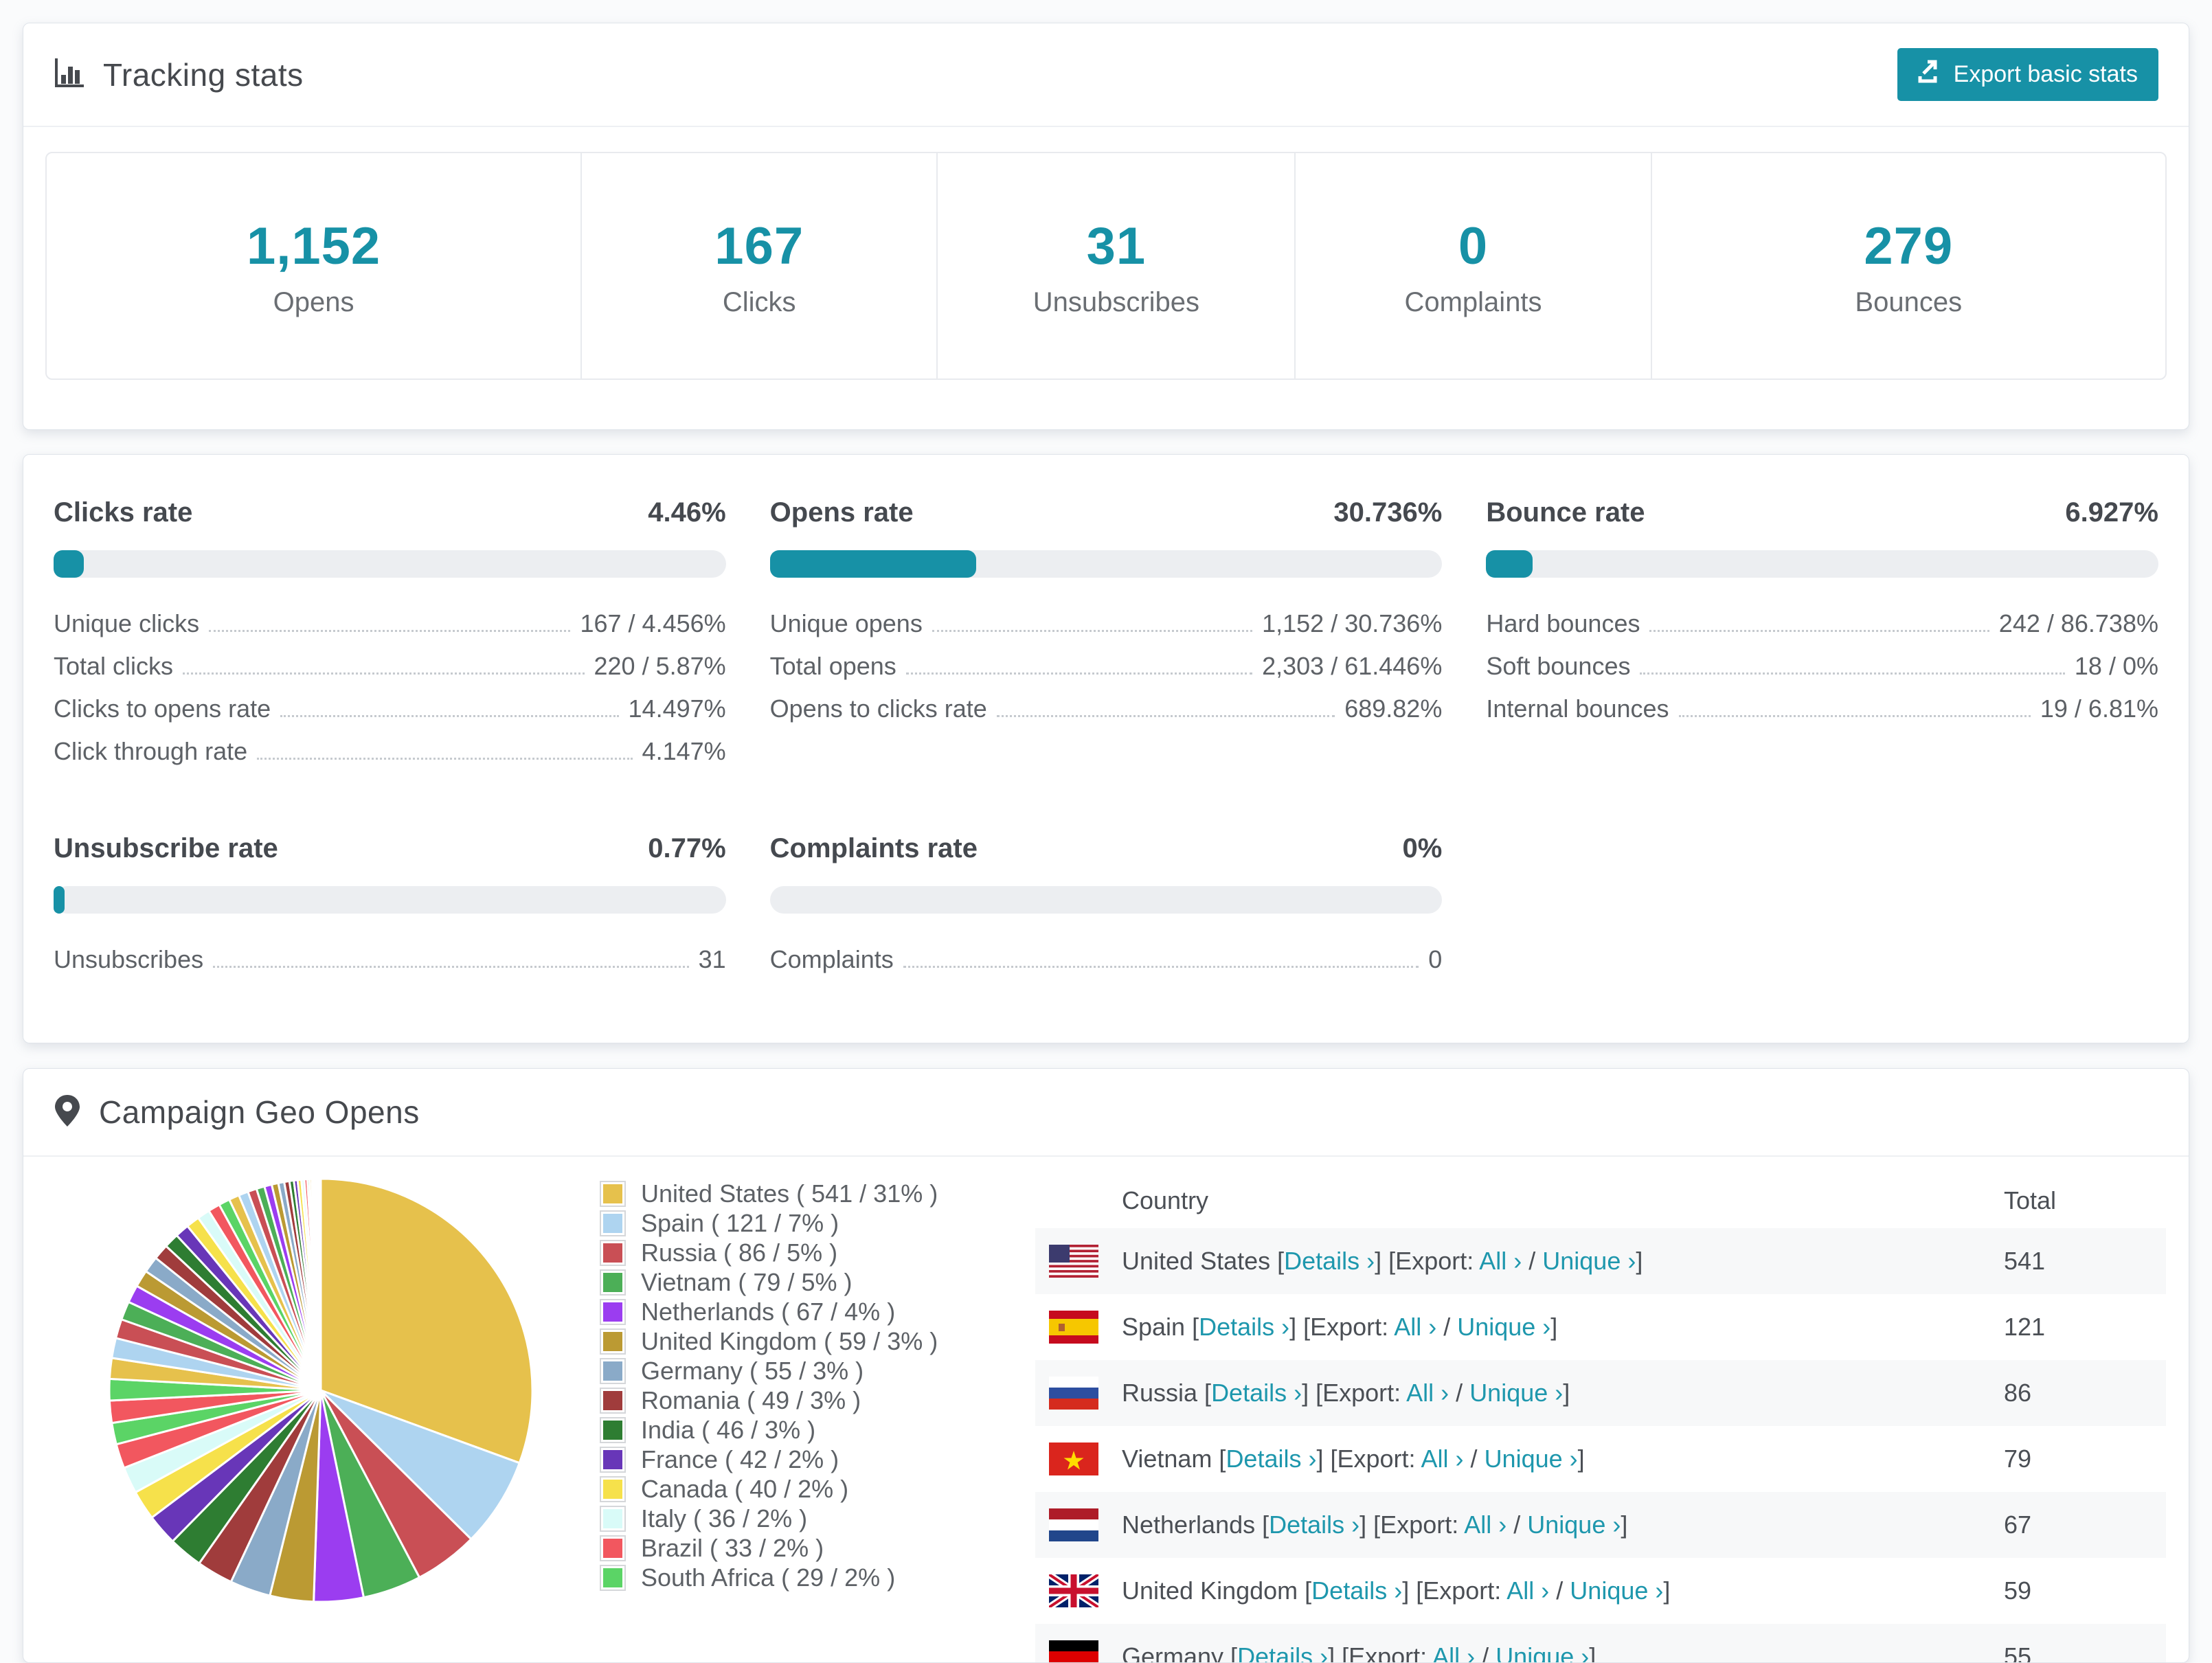 Image resolution: width=2212 pixels, height=1663 pixels. What do you see at coordinates (1106, 126) in the screenshot?
I see `header-divider` at bounding box center [1106, 126].